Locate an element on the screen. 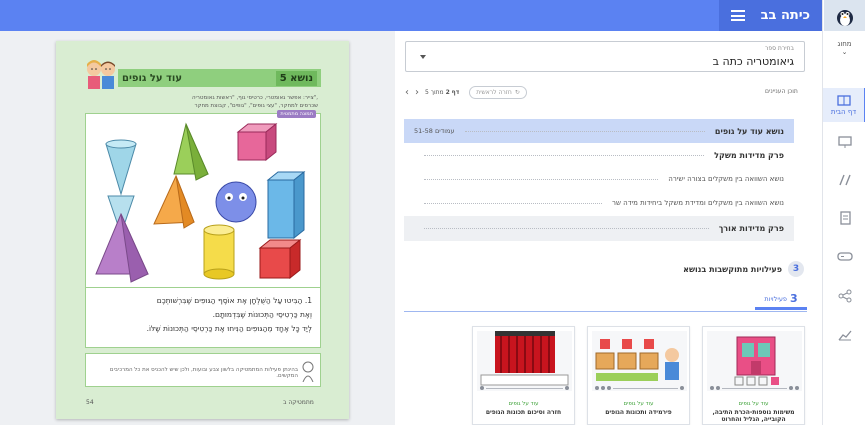 This screenshot has width=865, height=425. shape-characters-image is located at coordinates (200, 202).